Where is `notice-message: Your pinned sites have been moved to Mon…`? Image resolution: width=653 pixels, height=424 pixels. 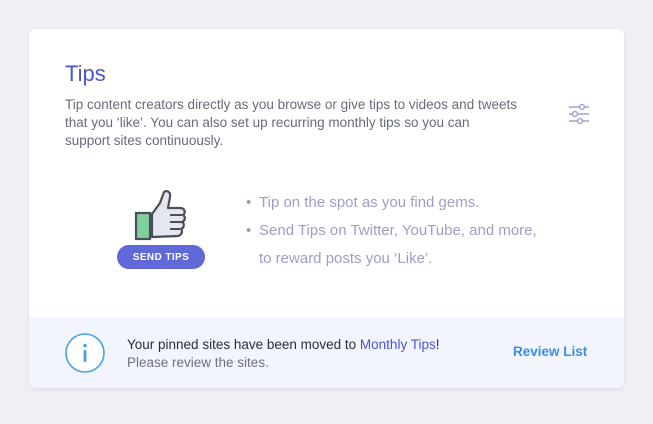
notice-message: Your pinned sites have been moved to Mon… is located at coordinates (283, 344).